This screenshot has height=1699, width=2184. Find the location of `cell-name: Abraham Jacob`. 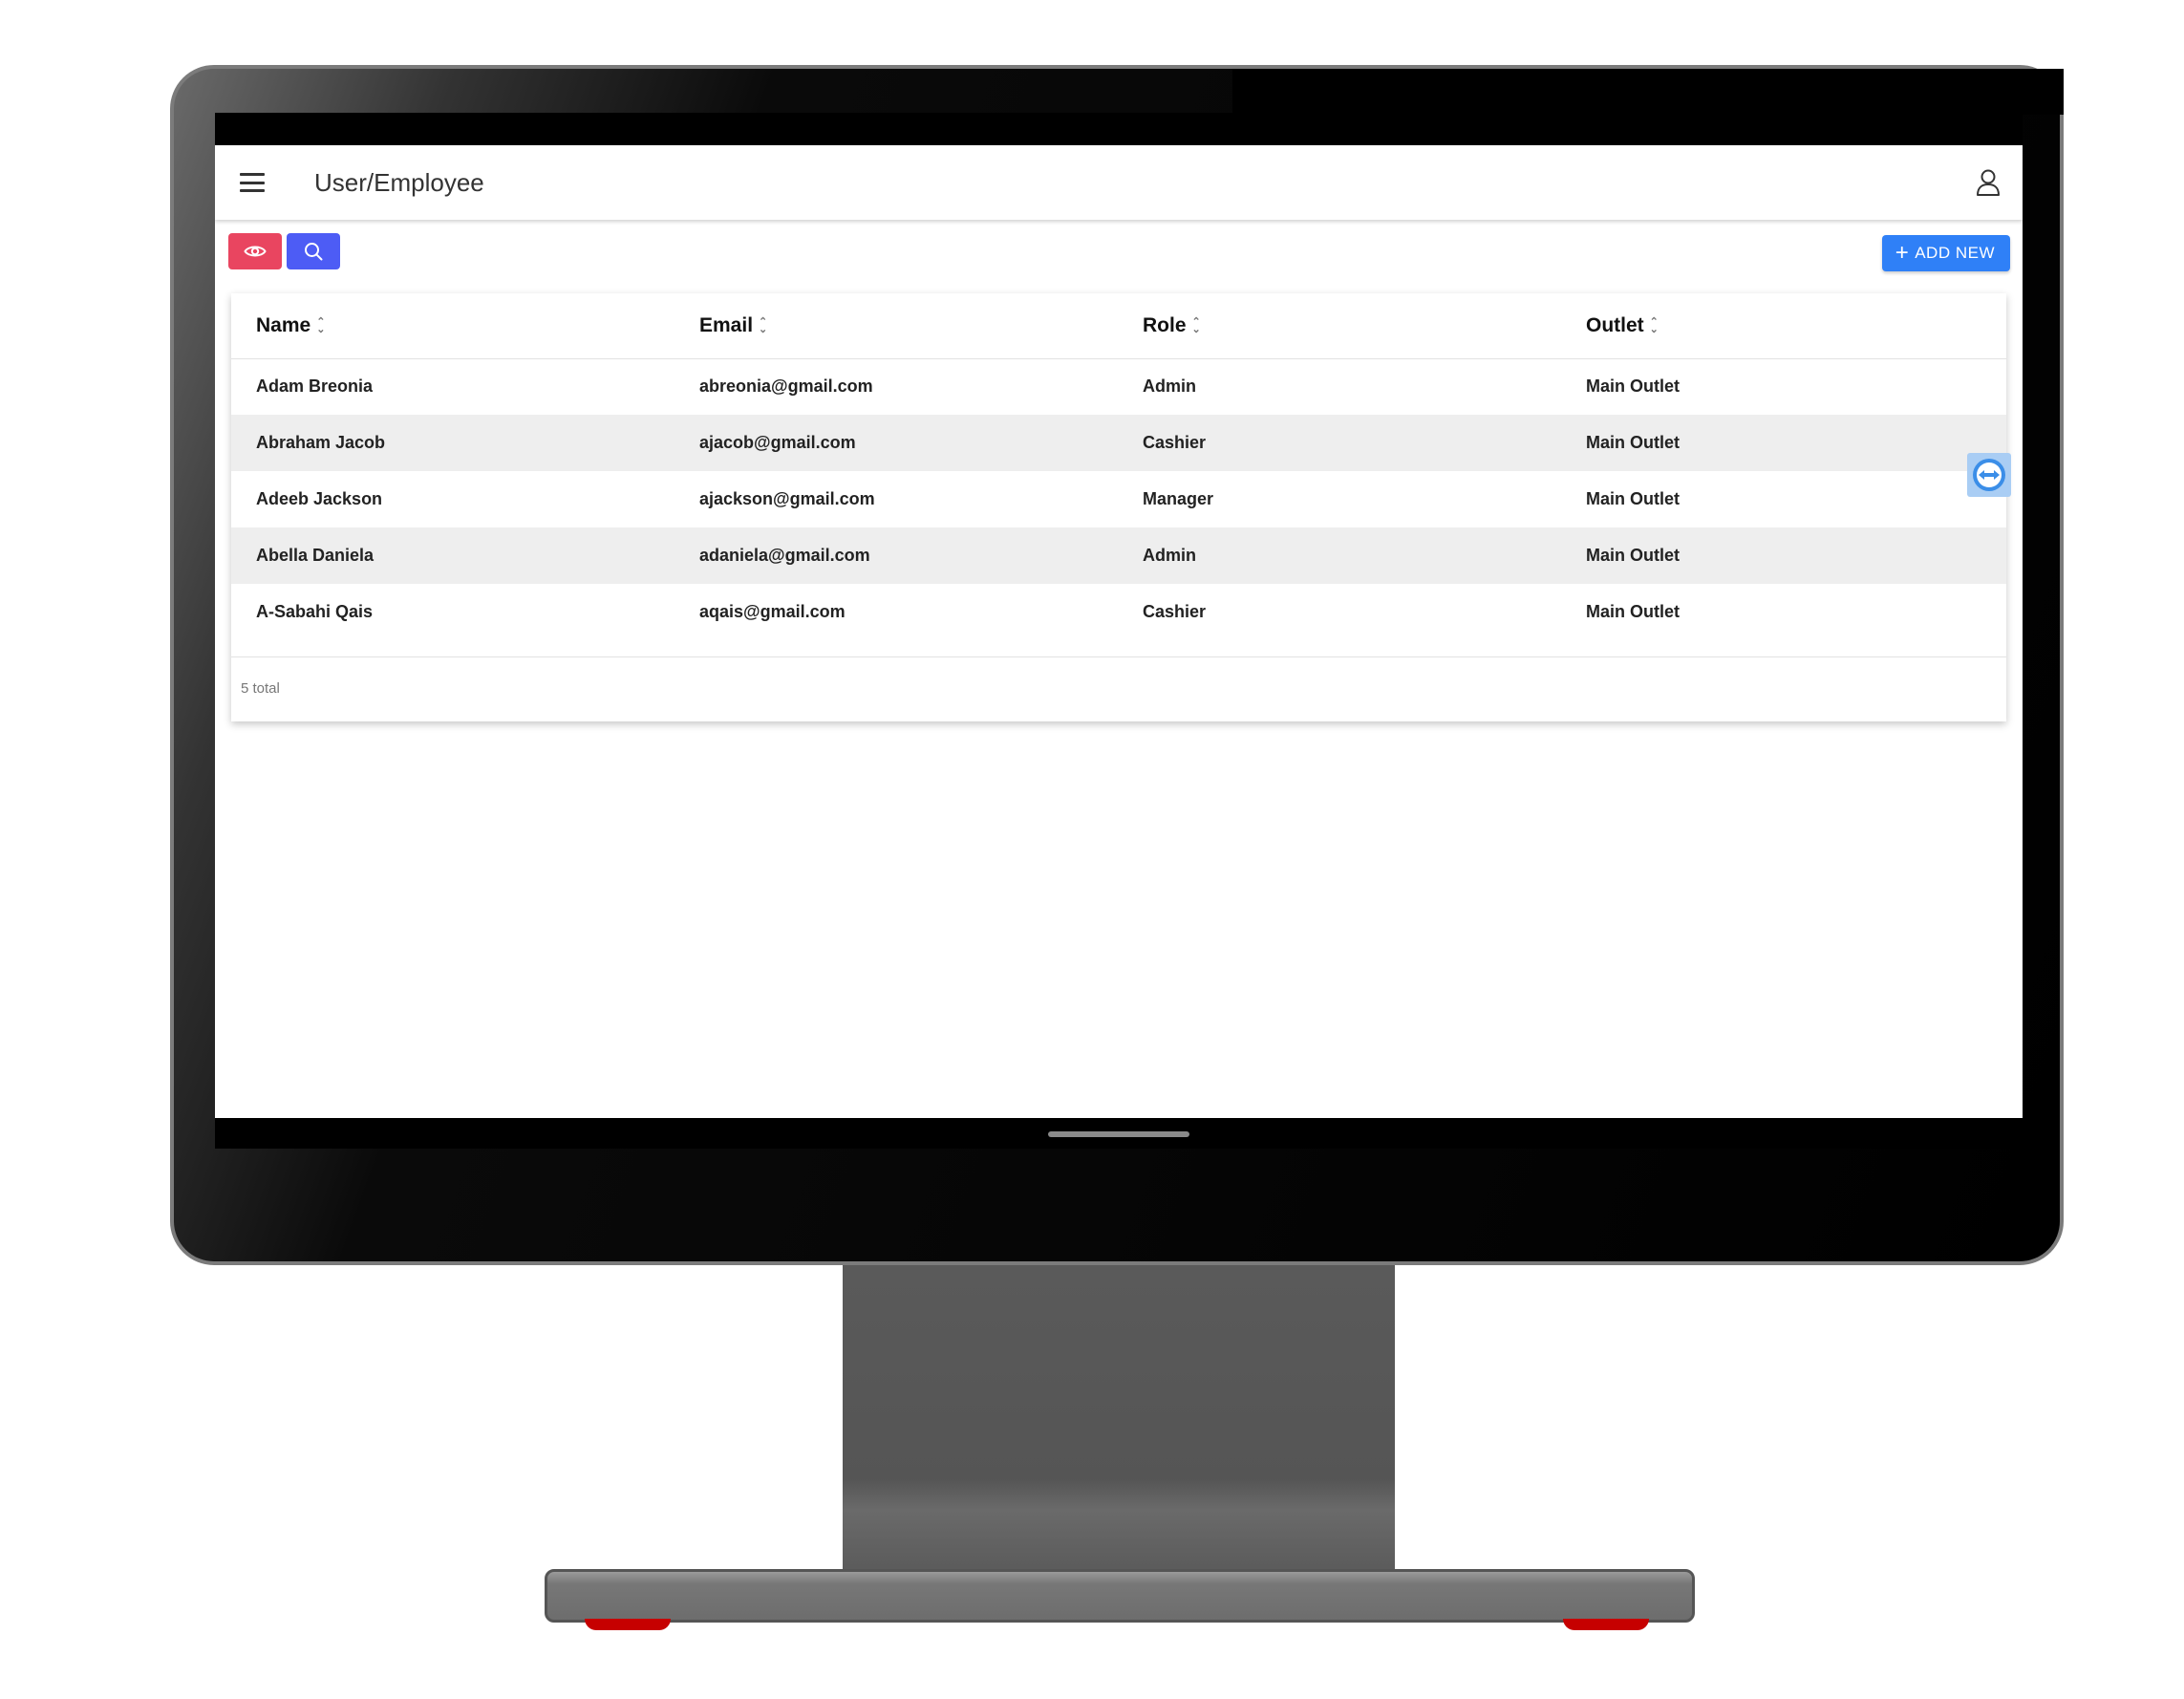

cell-name: Abraham Jacob is located at coordinates (453, 443).